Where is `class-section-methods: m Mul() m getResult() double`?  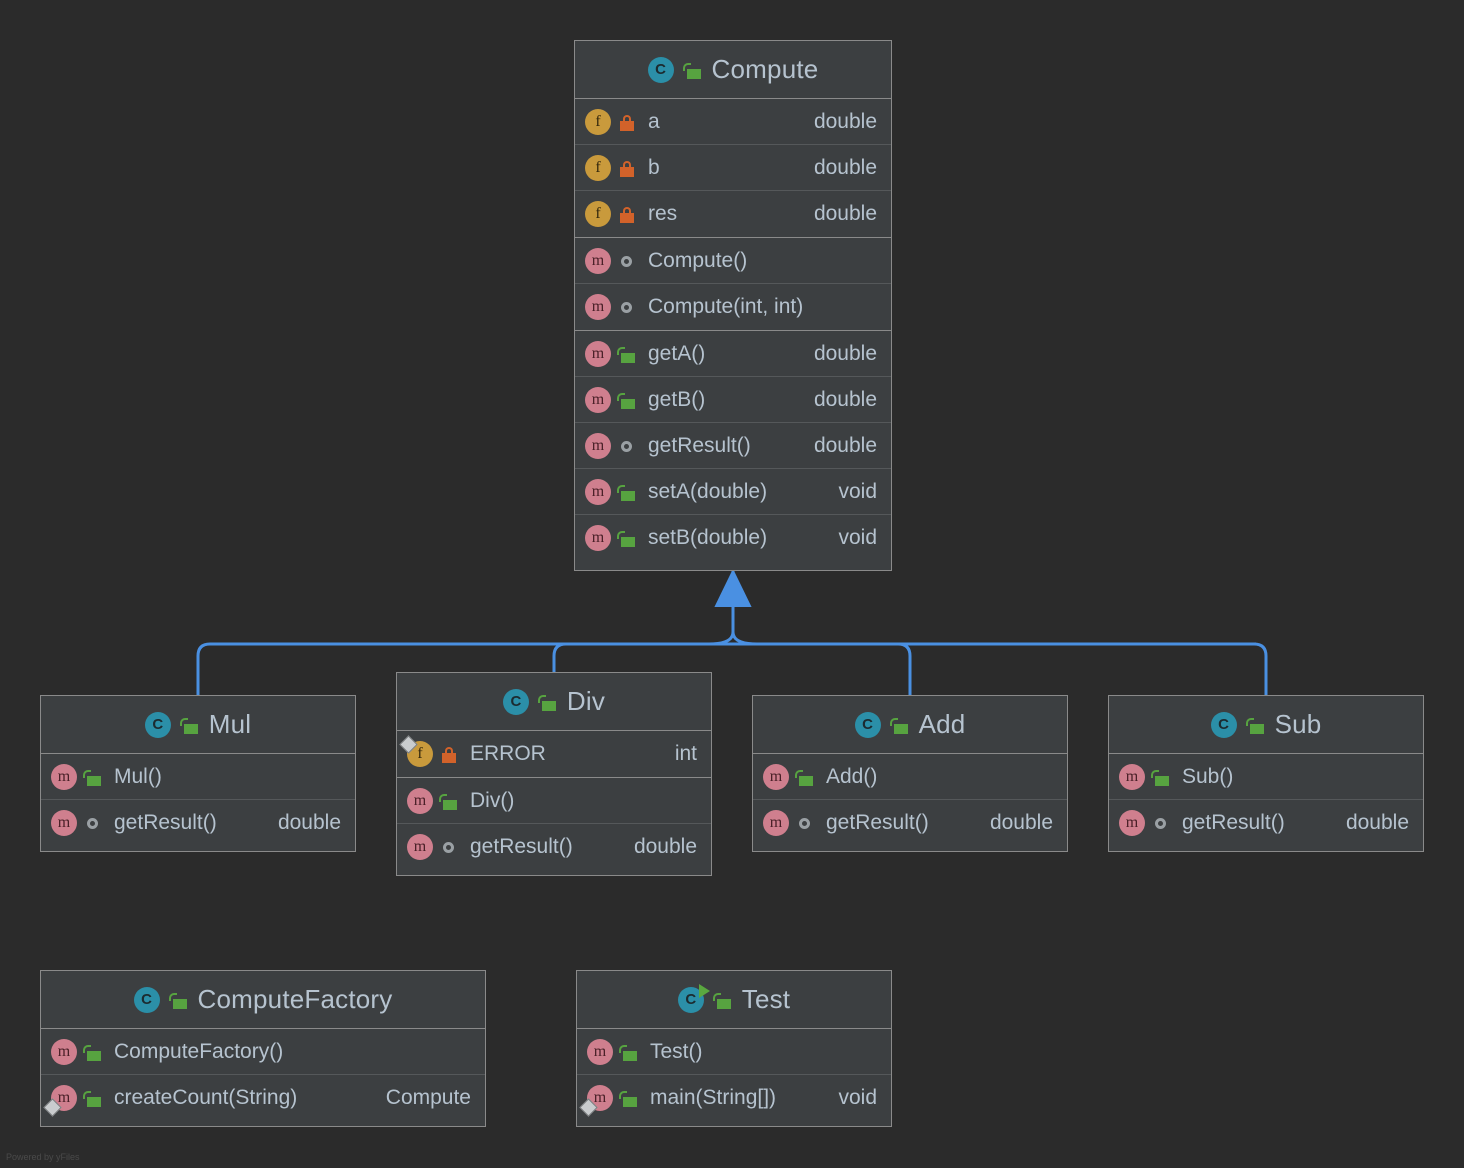
class-section-methods: m Mul() m getResult() double is located at coordinates (198, 800).